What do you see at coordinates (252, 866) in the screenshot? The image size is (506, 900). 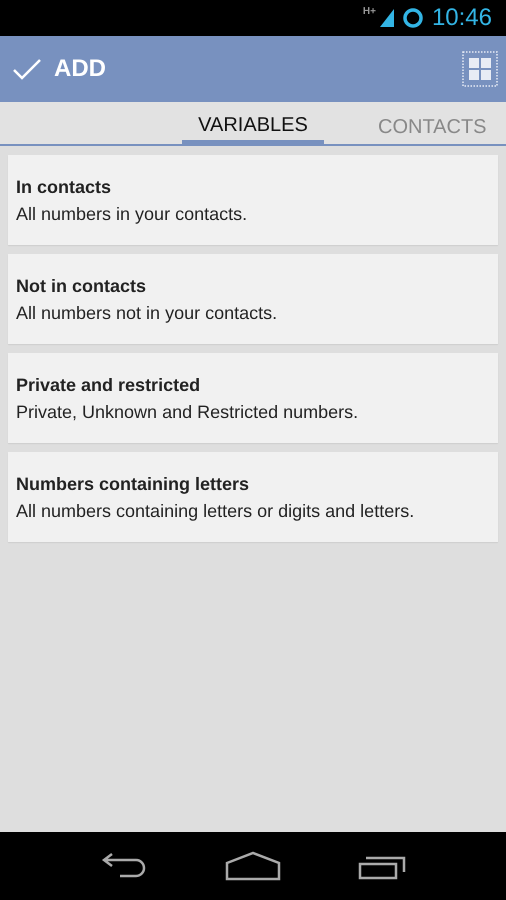 I see `home-icon` at bounding box center [252, 866].